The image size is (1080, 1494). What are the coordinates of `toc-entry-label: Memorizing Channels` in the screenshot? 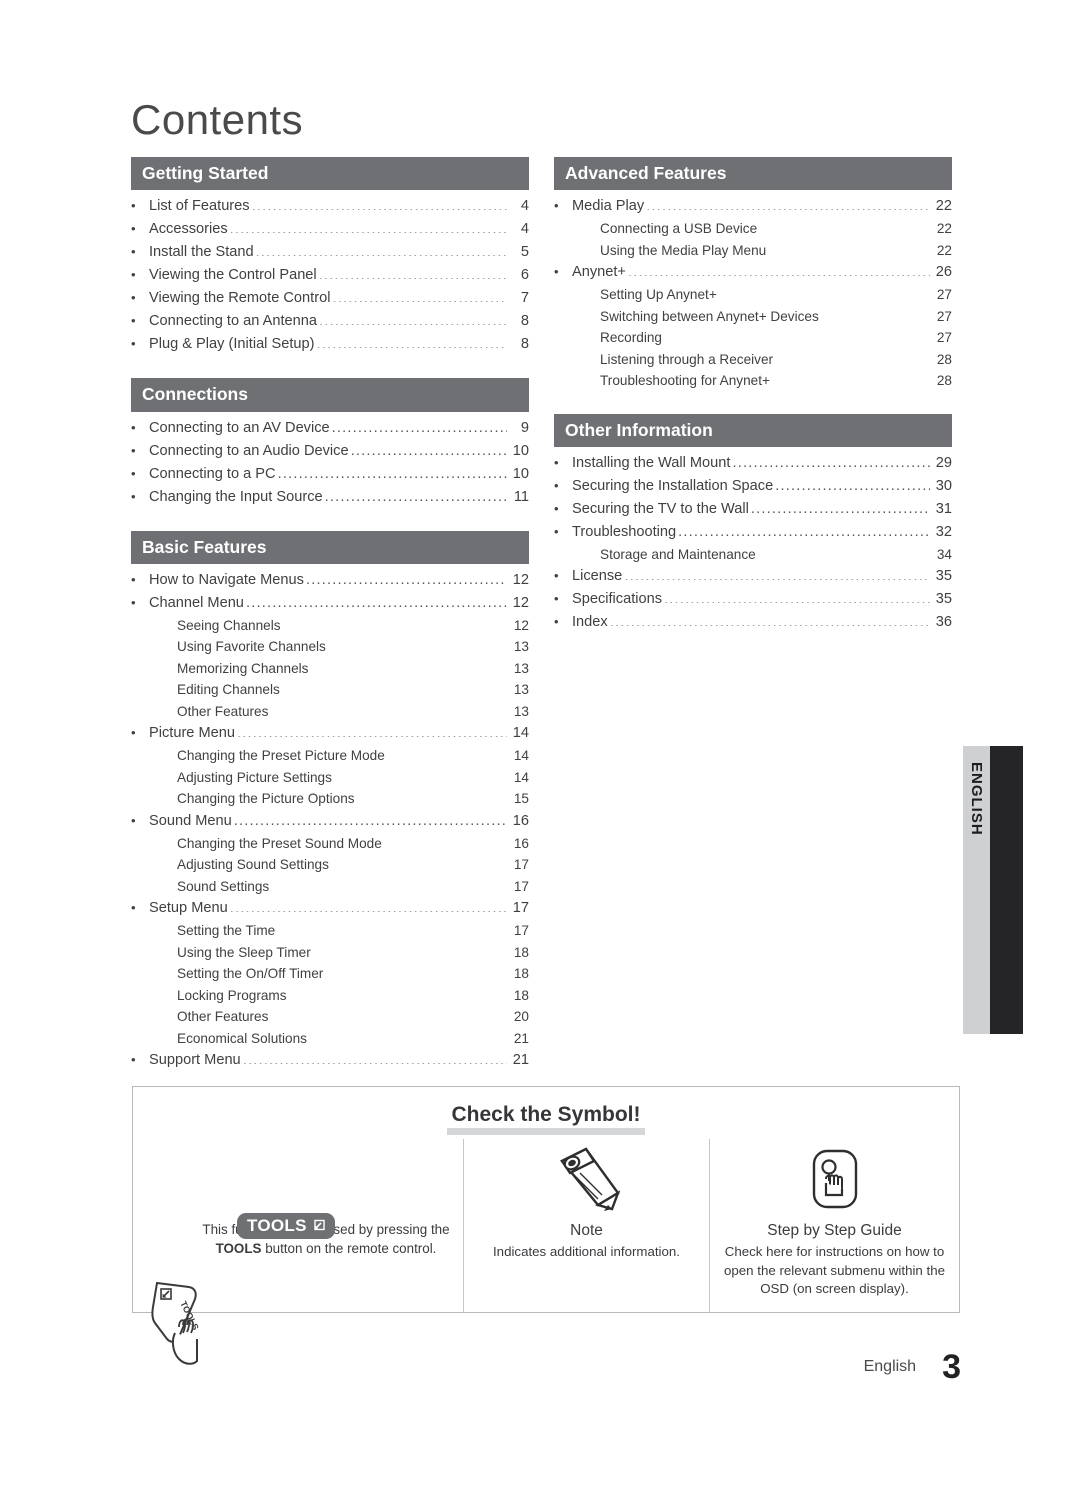 It's located at (243, 668).